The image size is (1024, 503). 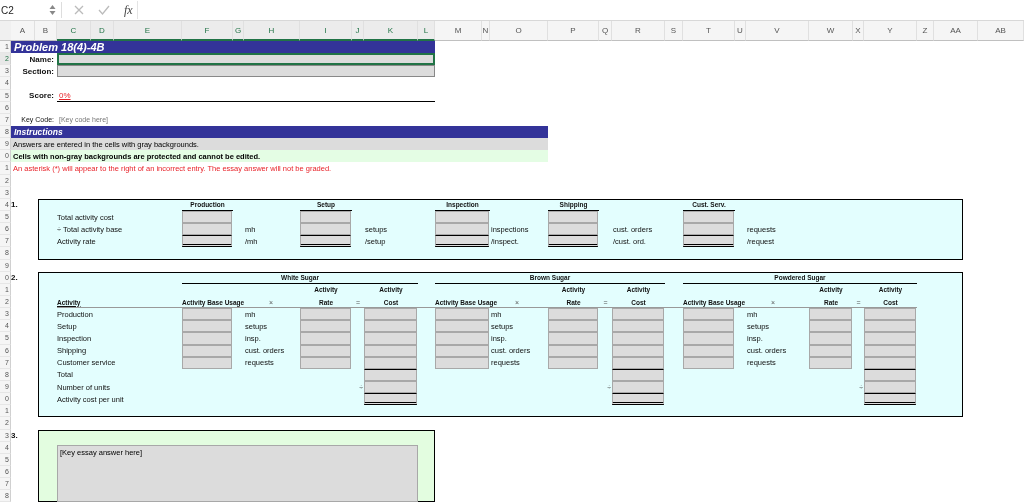 What do you see at coordinates (426, 31) in the screenshot?
I see `column-header: L` at bounding box center [426, 31].